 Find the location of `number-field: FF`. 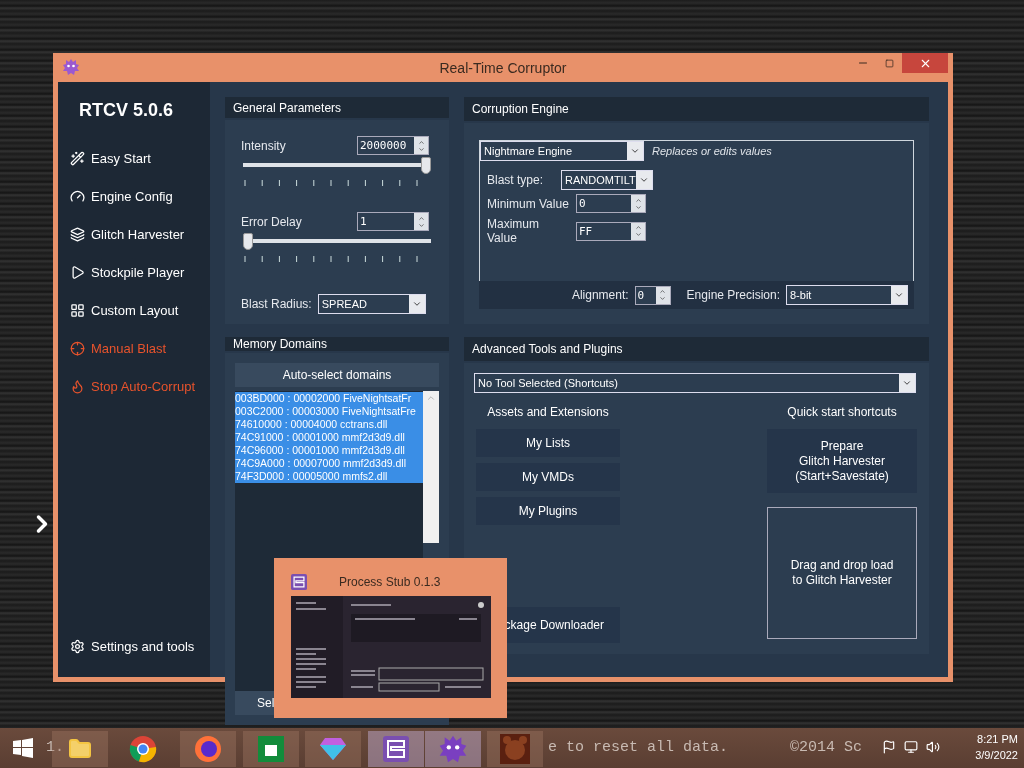

number-field: FF is located at coordinates (611, 231).